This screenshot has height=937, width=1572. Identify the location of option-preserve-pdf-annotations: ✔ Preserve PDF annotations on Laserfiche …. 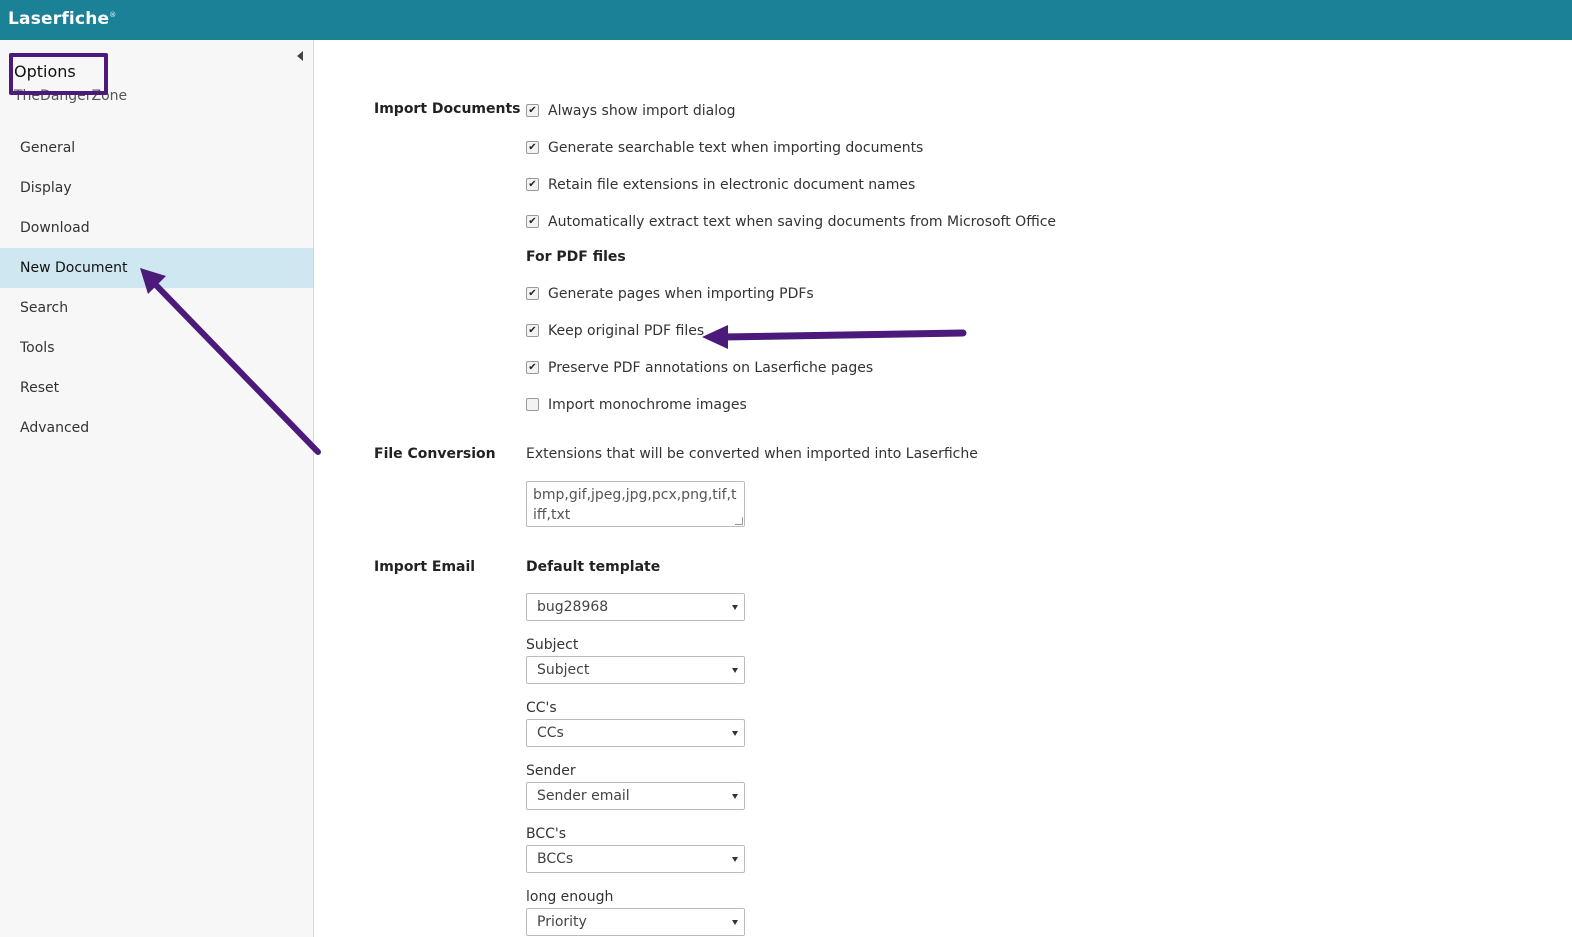
(699, 368).